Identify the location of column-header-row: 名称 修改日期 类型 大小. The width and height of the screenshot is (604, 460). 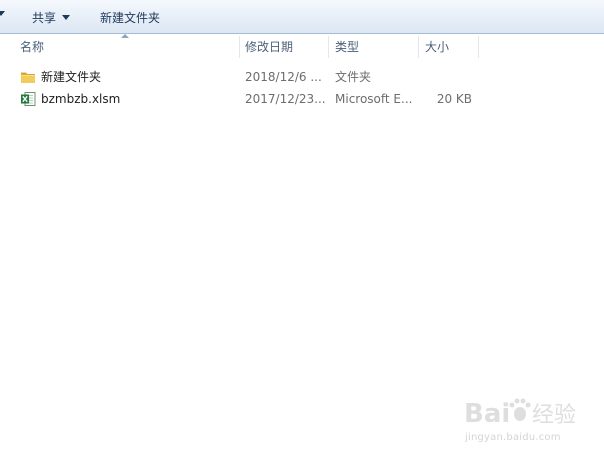
(302, 47).